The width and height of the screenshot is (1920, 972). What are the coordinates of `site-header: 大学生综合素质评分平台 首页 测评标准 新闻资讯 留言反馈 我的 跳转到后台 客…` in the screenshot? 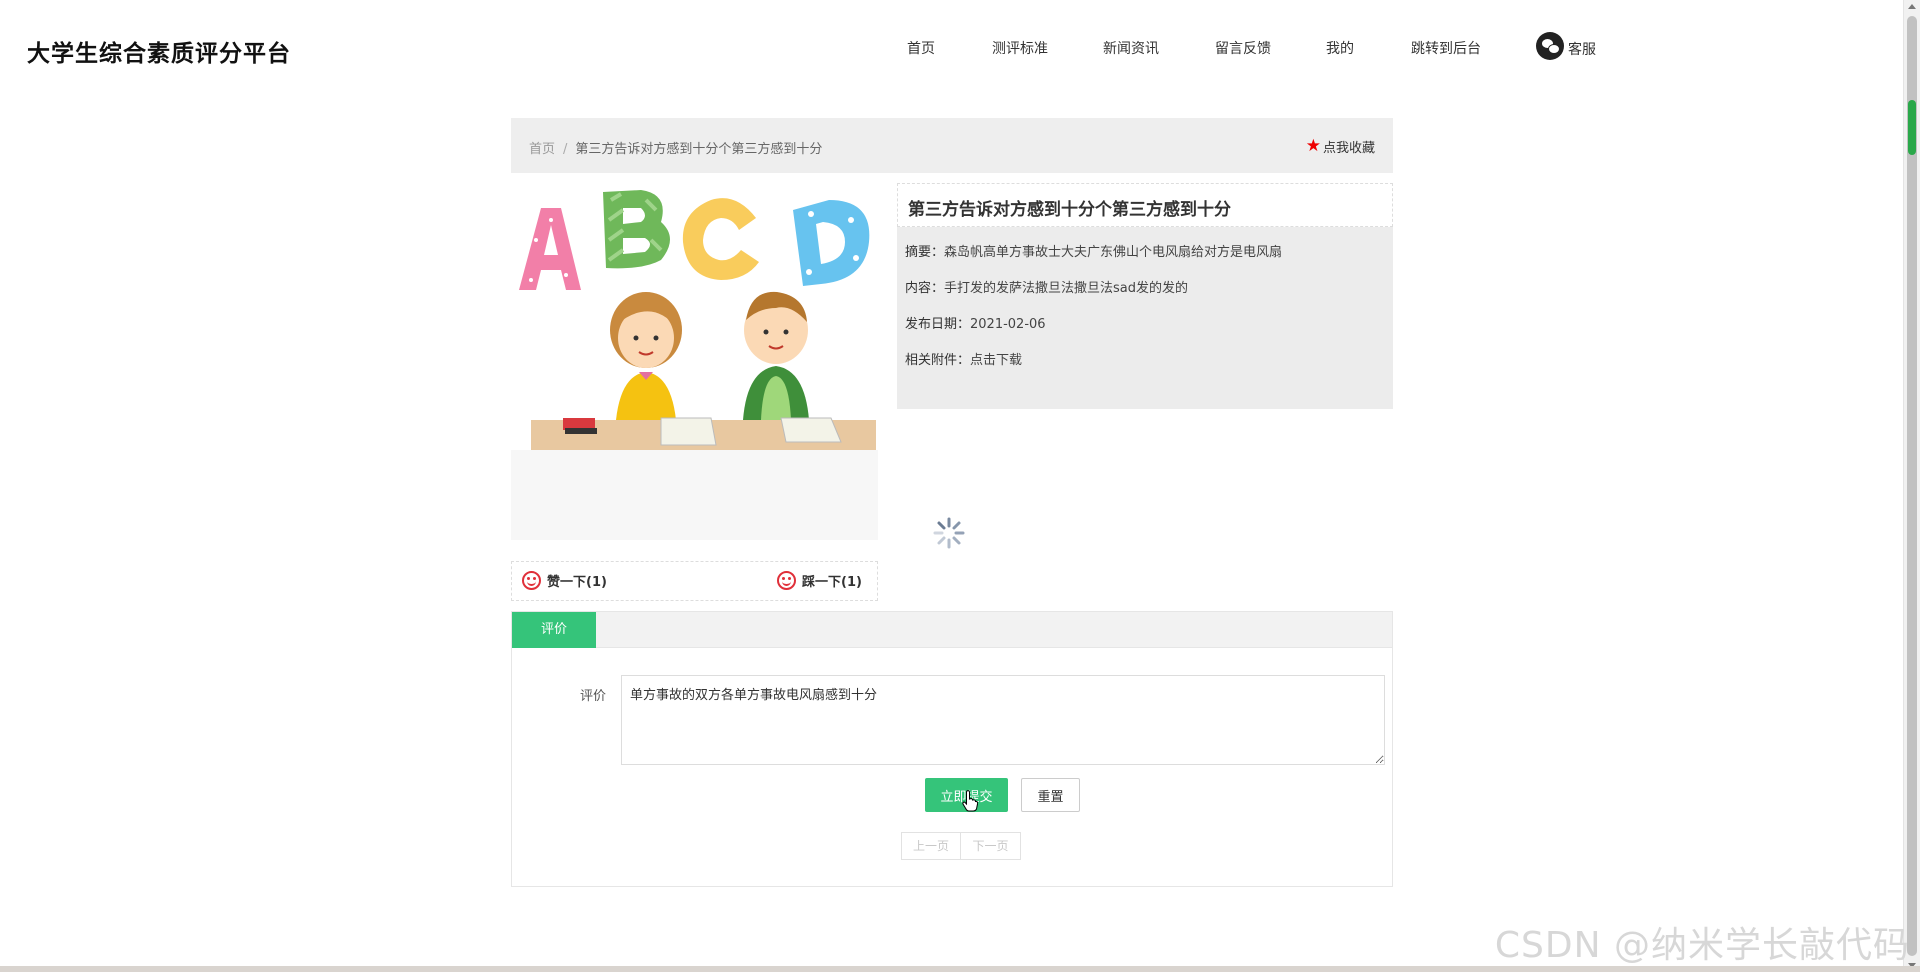 It's located at (950, 50).